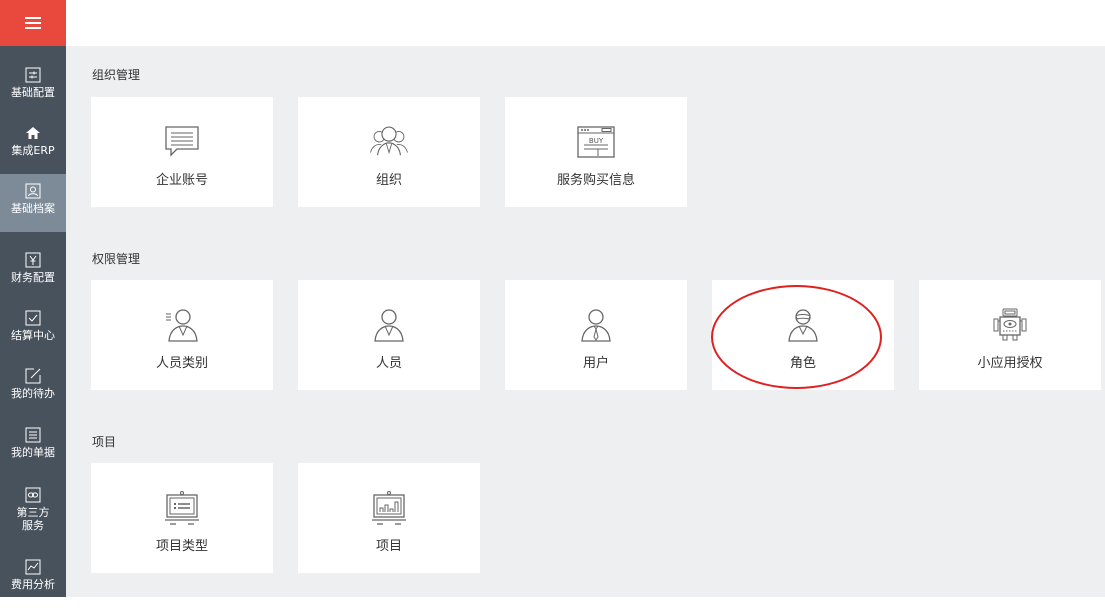 This screenshot has width=1105, height=608. I want to click on top-header, so click(585, 23).